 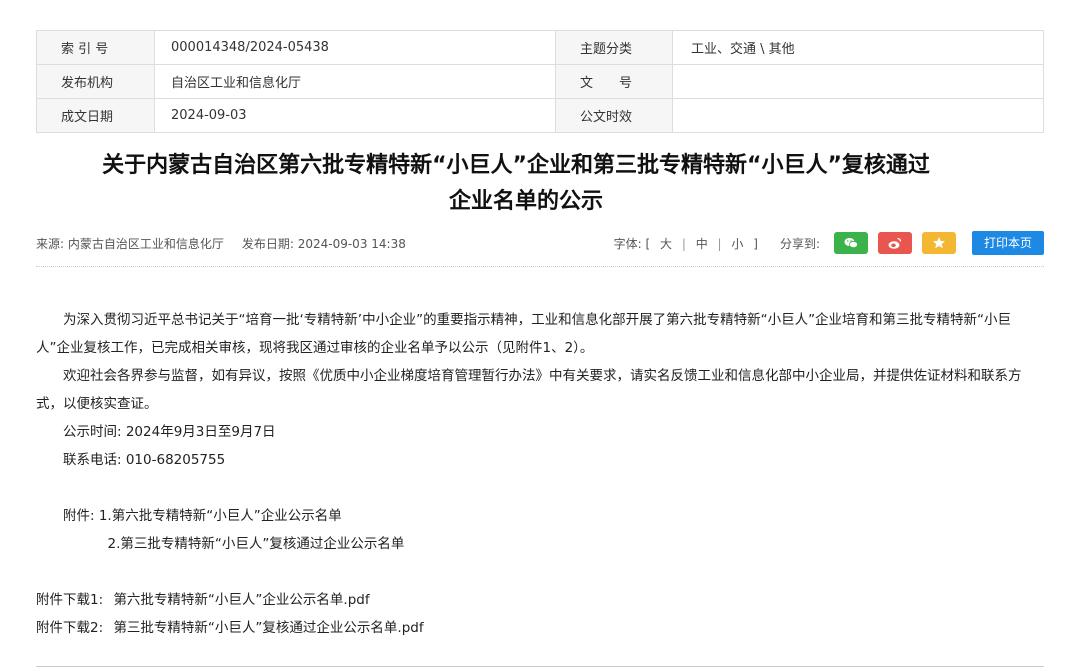 What do you see at coordinates (70, 628) in the screenshot?
I see `download-2-label: 附件下载2:` at bounding box center [70, 628].